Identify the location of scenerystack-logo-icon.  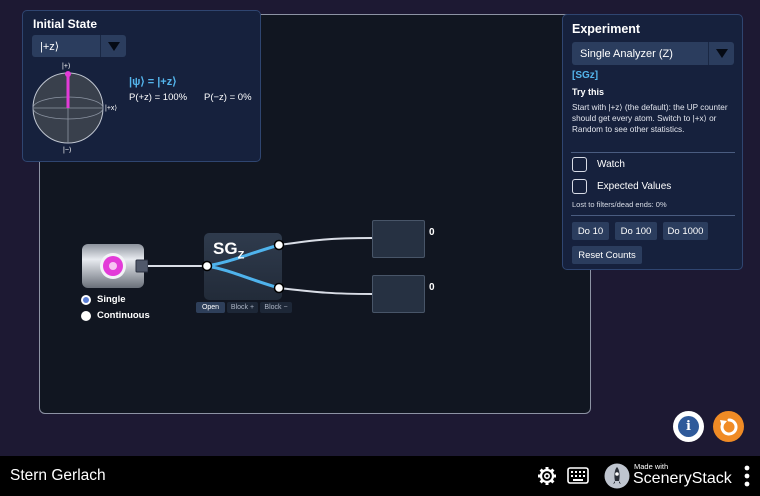
(617, 476).